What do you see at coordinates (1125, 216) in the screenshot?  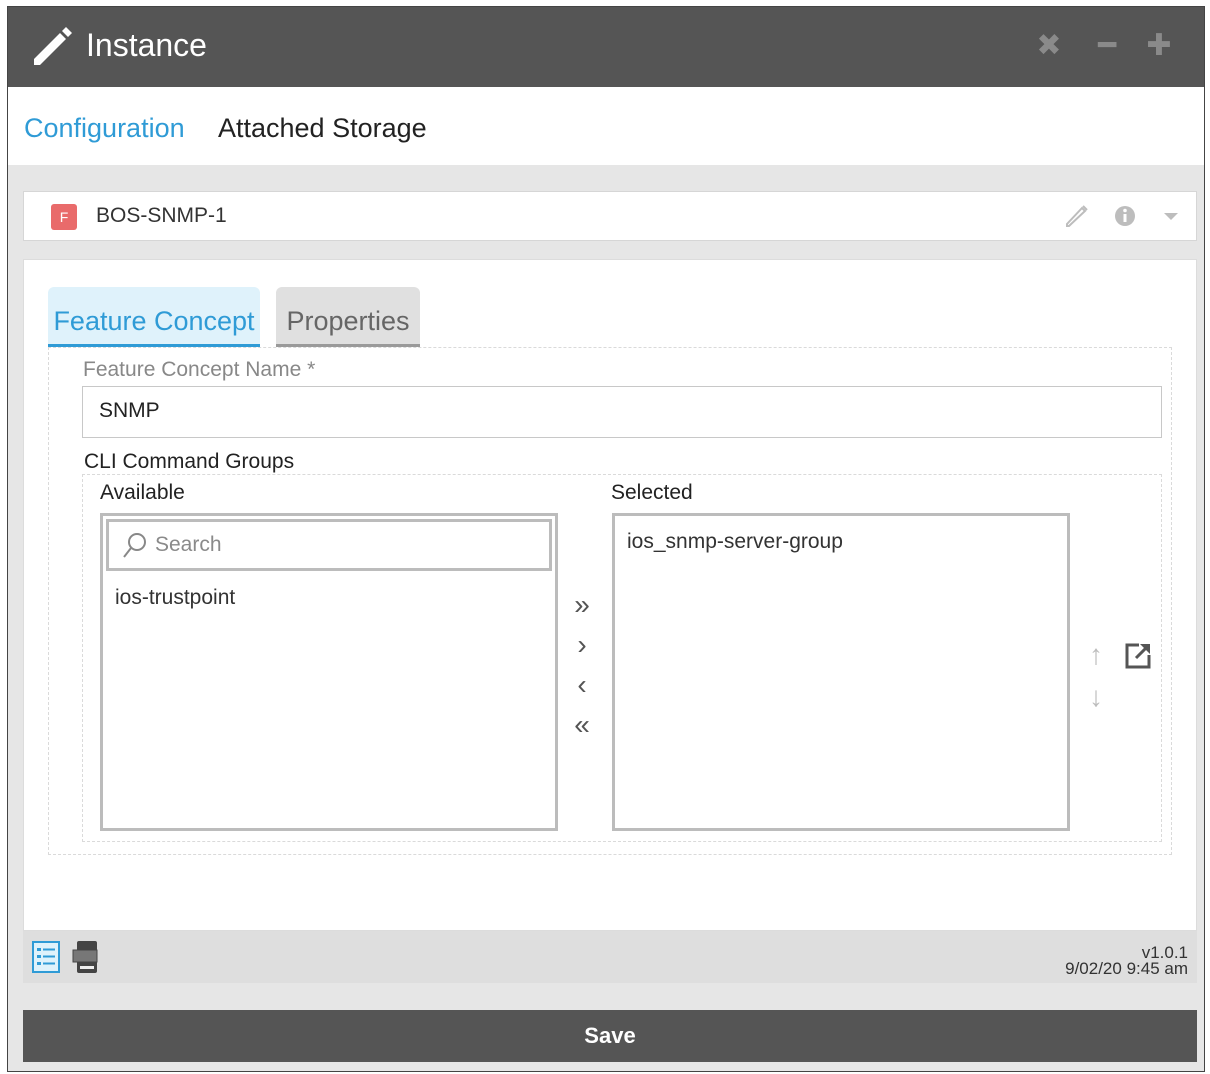 I see `info-icon` at bounding box center [1125, 216].